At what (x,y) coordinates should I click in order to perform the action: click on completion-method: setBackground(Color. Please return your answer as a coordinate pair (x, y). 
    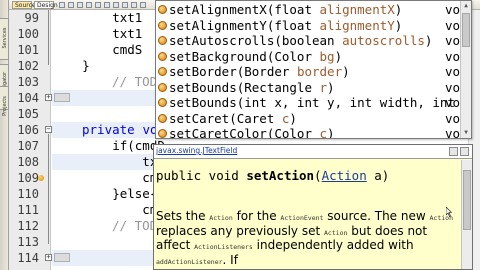
    Looking at the image, I should click on (244, 56).